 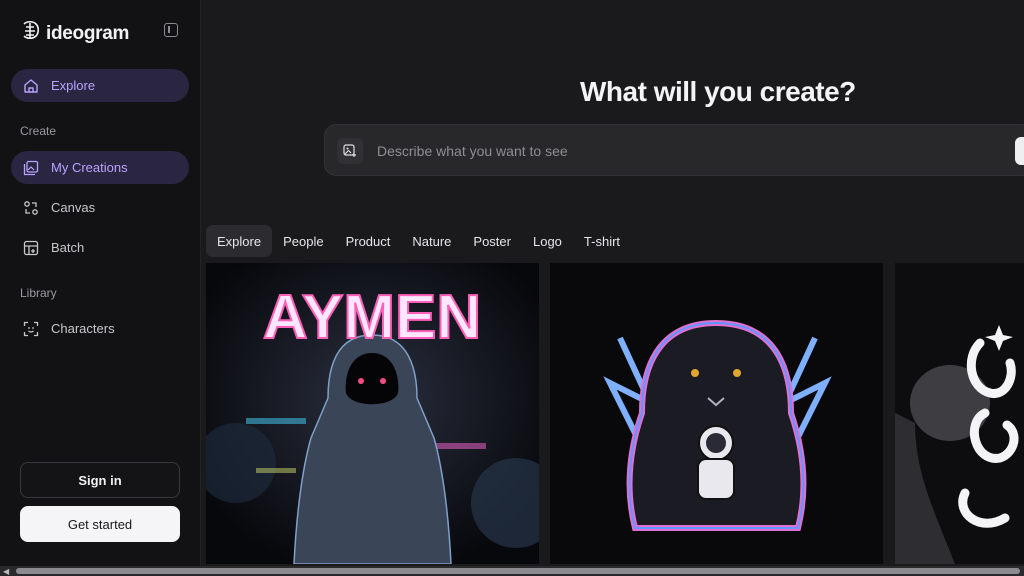 I want to click on tab-poster: Poster, so click(x=492, y=241).